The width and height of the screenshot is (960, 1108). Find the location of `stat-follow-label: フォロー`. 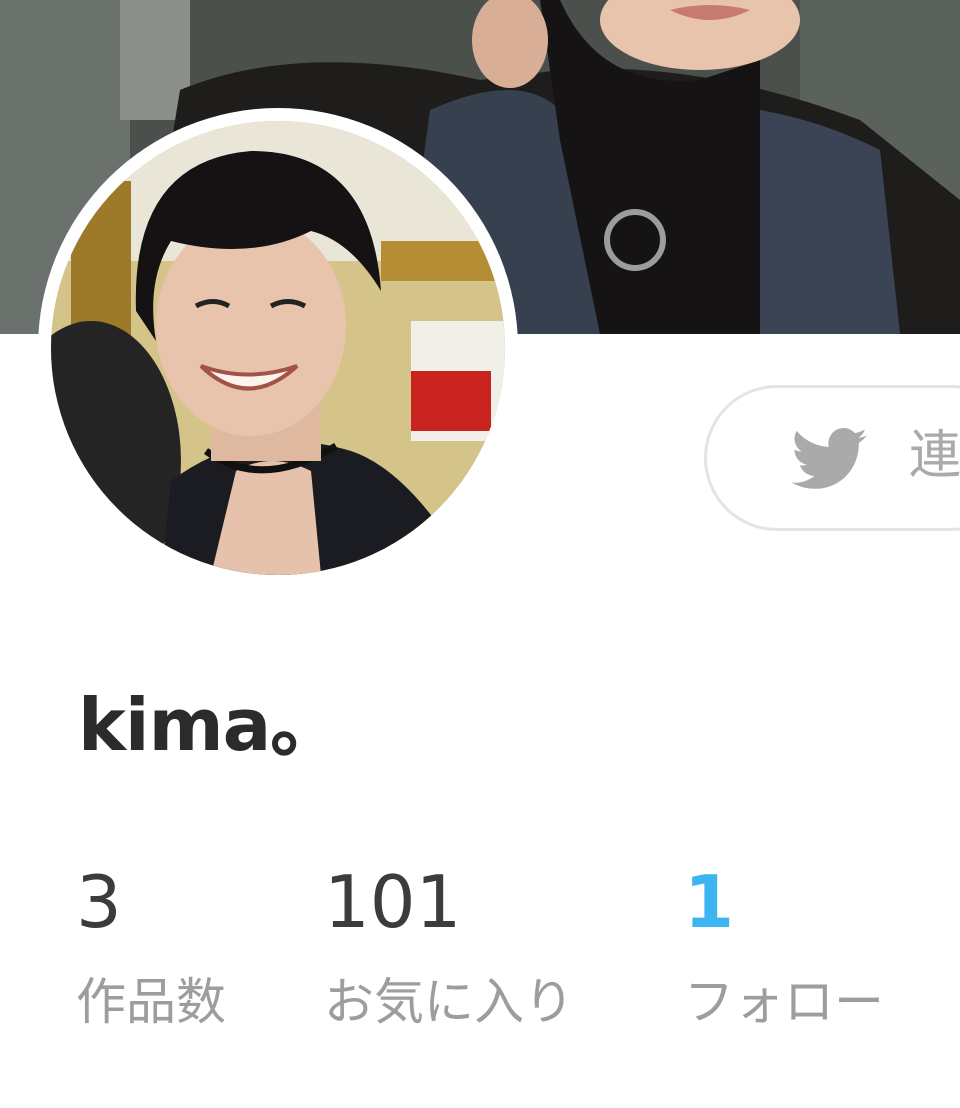

stat-follow-label: フォロー is located at coordinates (784, 1002).